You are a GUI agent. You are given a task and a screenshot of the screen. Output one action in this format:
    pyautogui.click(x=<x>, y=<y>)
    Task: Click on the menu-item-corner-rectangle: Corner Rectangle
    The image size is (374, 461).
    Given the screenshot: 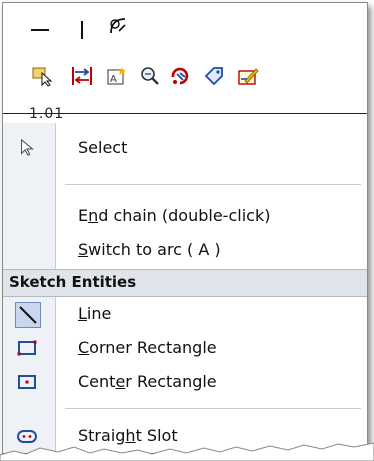 What is the action you would take?
    pyautogui.click(x=185, y=347)
    